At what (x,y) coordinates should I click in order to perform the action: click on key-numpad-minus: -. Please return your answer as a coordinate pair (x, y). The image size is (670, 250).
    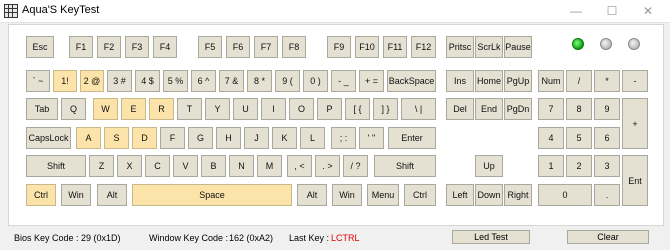
    Looking at the image, I should click on (635, 81).